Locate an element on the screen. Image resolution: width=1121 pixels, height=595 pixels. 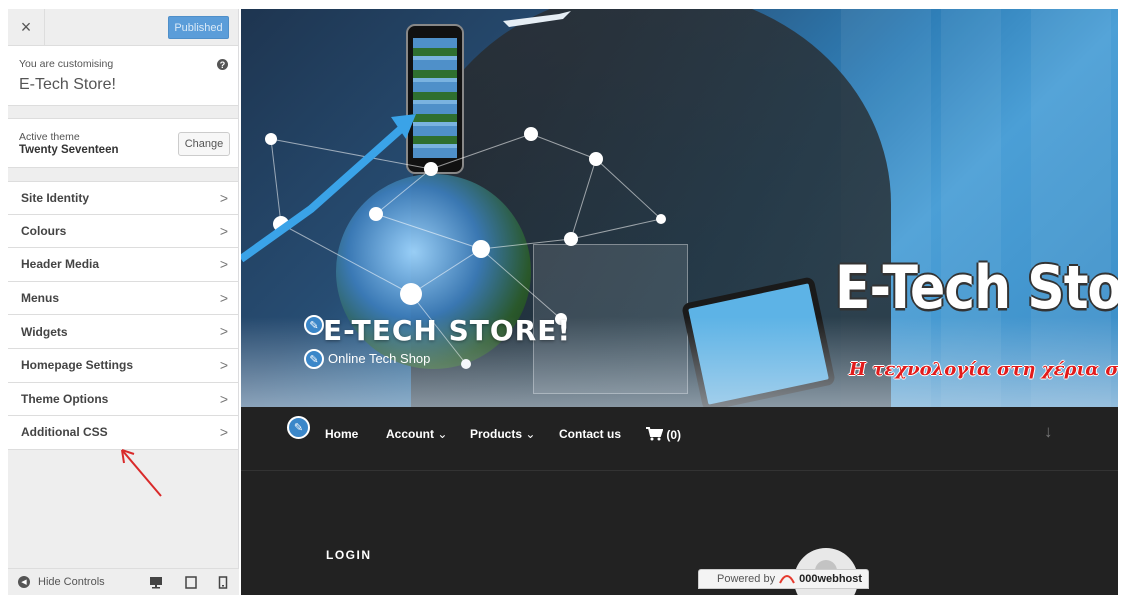
host-brand: 000webhost is located at coordinates (831, 579).